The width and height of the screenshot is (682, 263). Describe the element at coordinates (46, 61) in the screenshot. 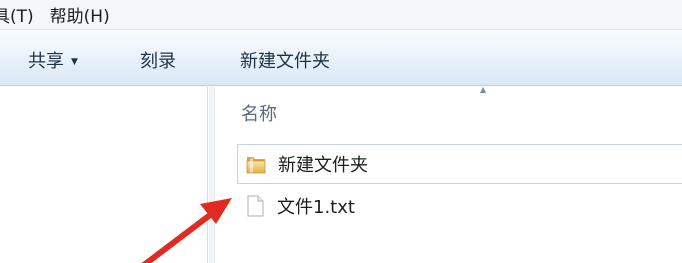

I see `share-button-label: 共享` at that location.